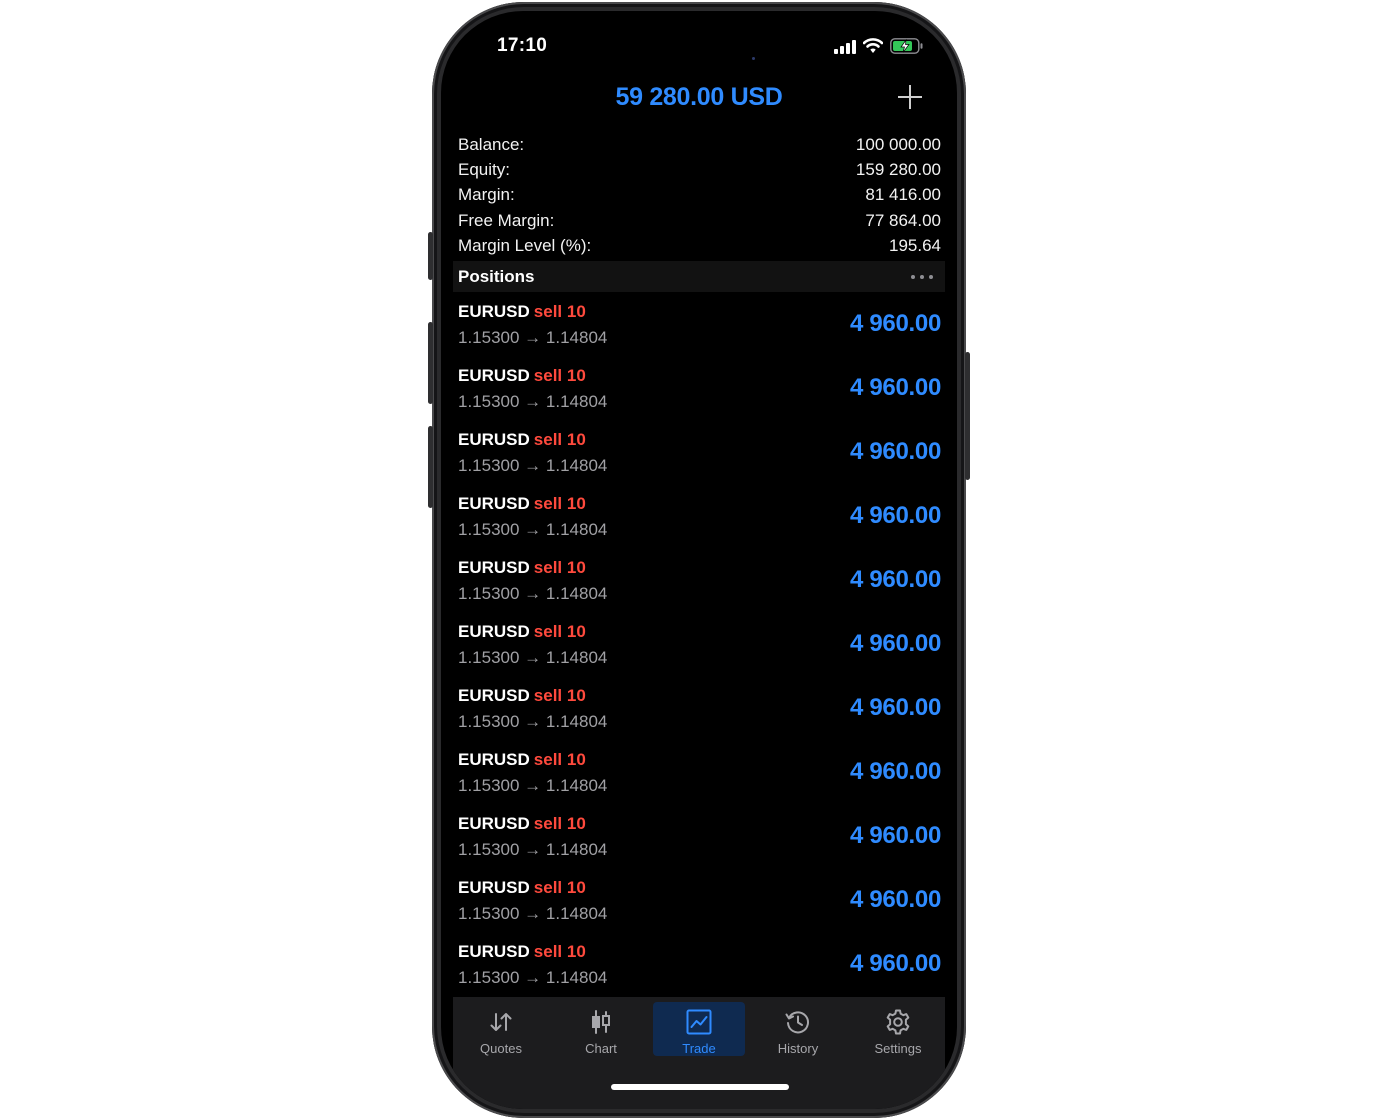 The height and width of the screenshot is (1120, 1400). I want to click on tab-label: Quotes, so click(501, 1048).